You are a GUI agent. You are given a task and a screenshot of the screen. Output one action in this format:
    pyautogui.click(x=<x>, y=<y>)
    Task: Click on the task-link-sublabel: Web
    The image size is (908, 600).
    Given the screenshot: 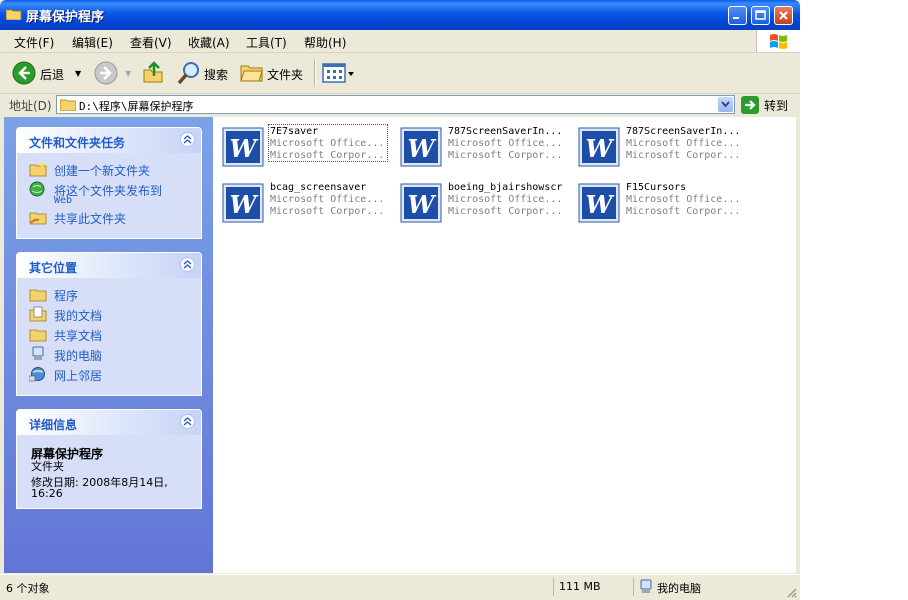 What is the action you would take?
    pyautogui.click(x=63, y=200)
    